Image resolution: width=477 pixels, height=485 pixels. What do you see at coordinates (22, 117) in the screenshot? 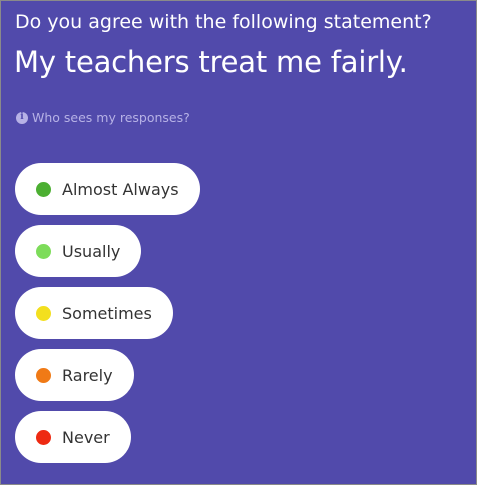
I see `info-icon: i` at bounding box center [22, 117].